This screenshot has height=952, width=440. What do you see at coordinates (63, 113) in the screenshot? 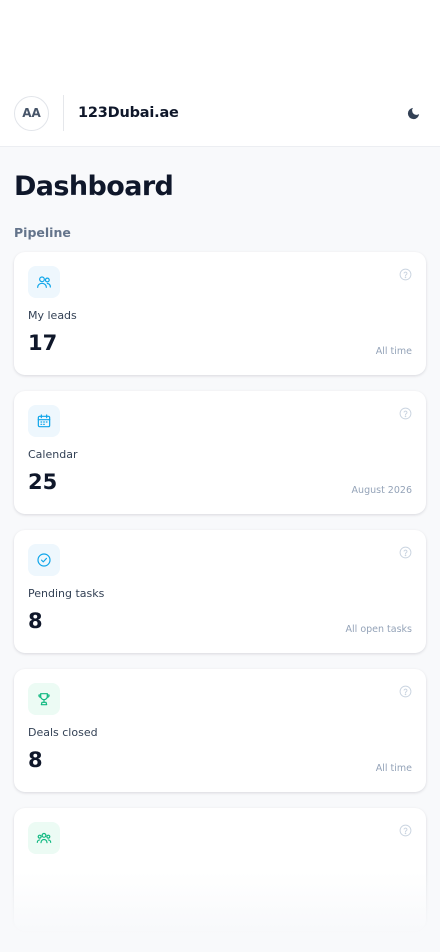
I see `header-divider` at bounding box center [63, 113].